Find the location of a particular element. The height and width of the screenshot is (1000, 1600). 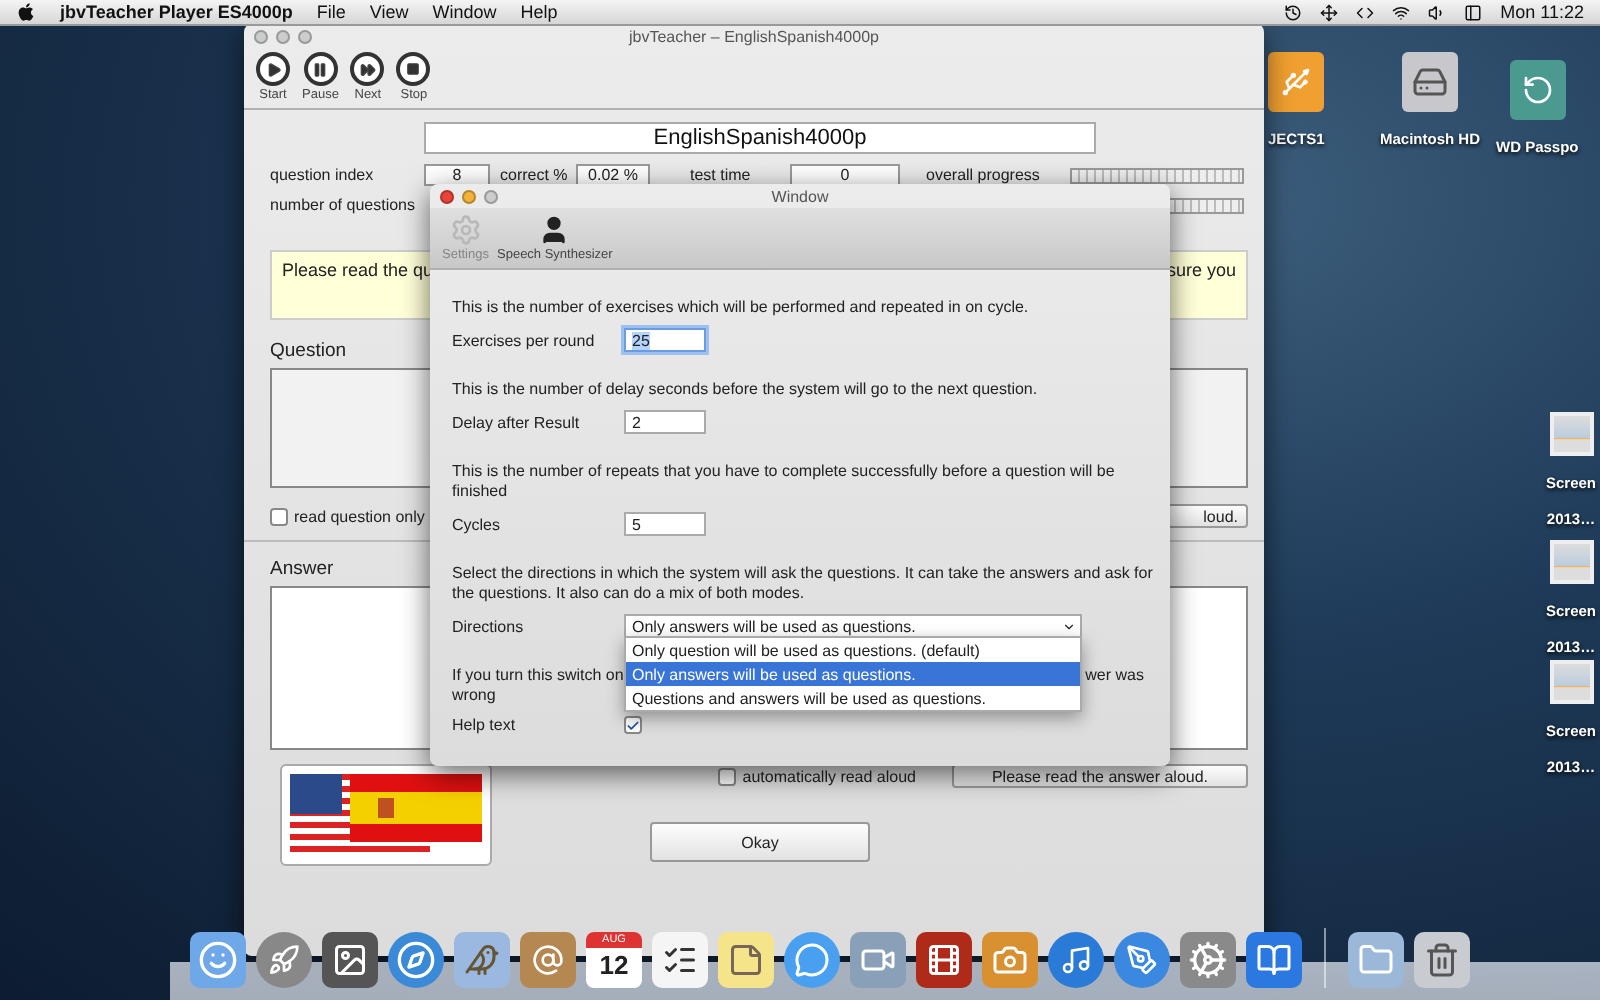

stat-label: number of questions is located at coordinates (343, 205).